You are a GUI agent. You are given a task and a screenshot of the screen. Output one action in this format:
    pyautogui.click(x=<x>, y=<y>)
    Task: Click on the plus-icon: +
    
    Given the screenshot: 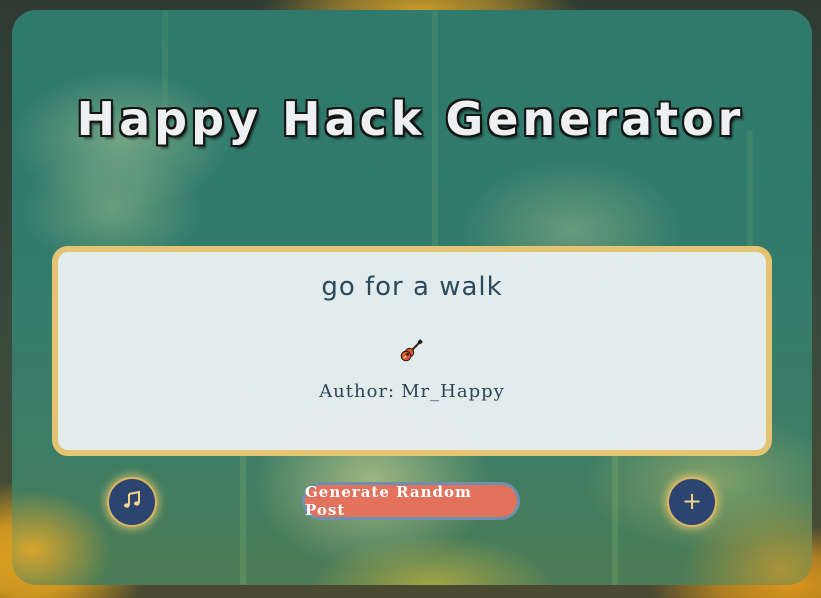 What is the action you would take?
    pyautogui.click(x=692, y=501)
    